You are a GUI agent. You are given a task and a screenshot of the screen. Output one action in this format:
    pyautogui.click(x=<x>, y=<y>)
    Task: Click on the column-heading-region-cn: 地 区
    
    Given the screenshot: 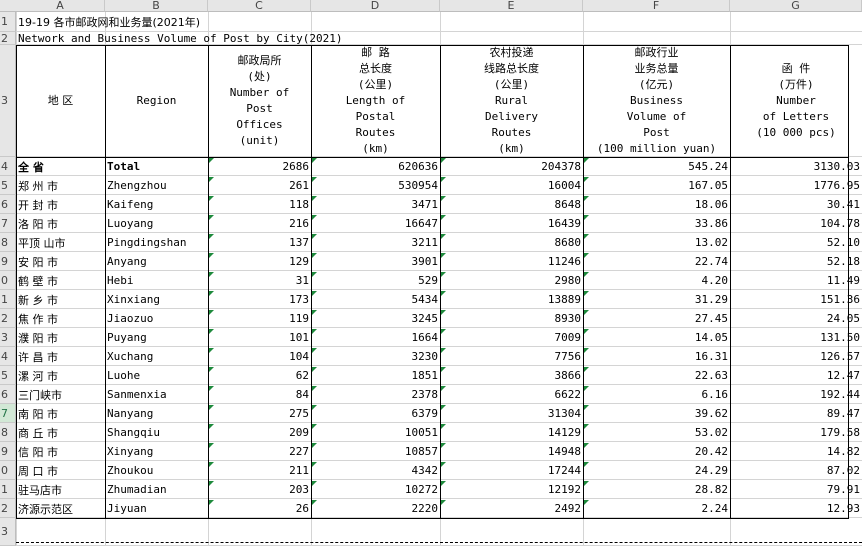 What is the action you would take?
    pyautogui.click(x=60, y=101)
    